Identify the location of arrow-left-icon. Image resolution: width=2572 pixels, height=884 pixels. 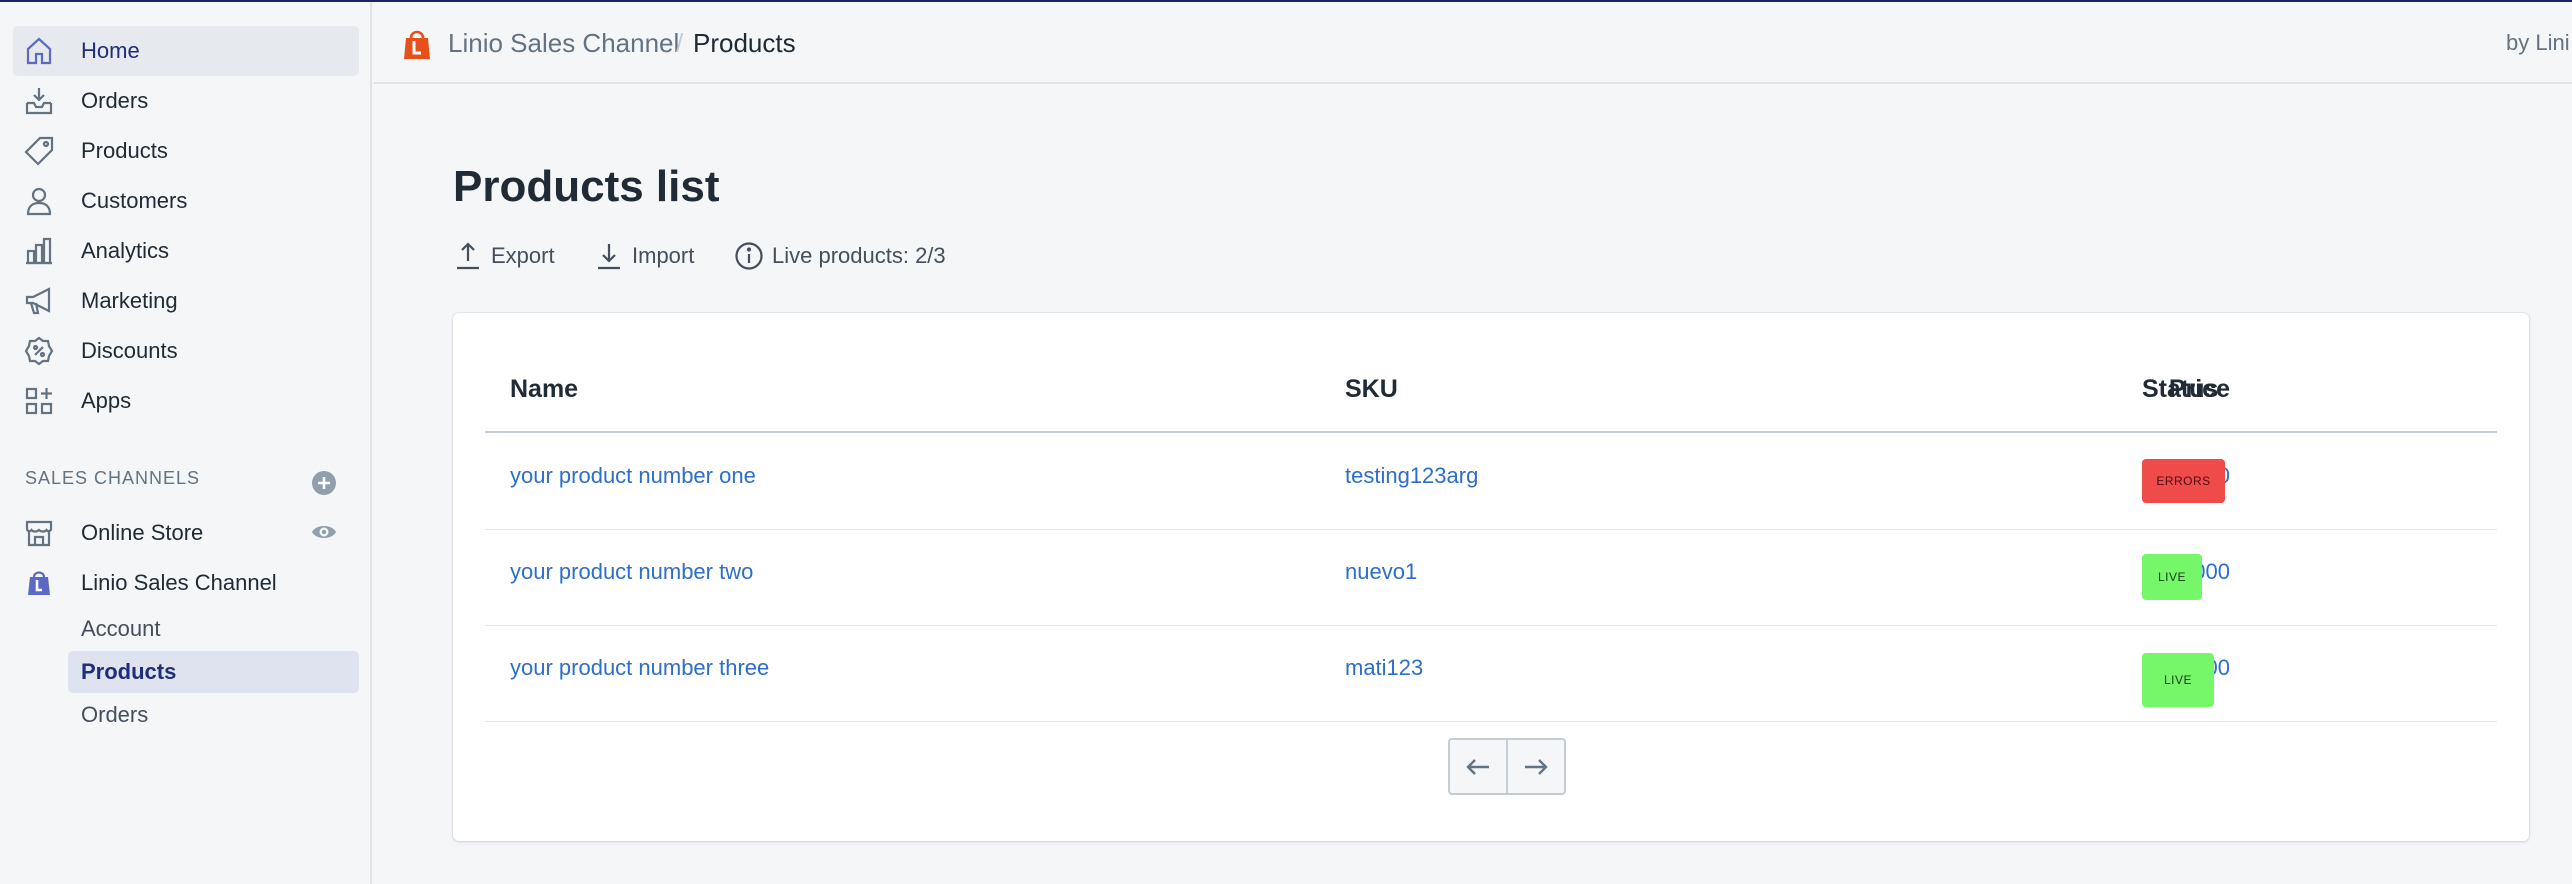
(1477, 766).